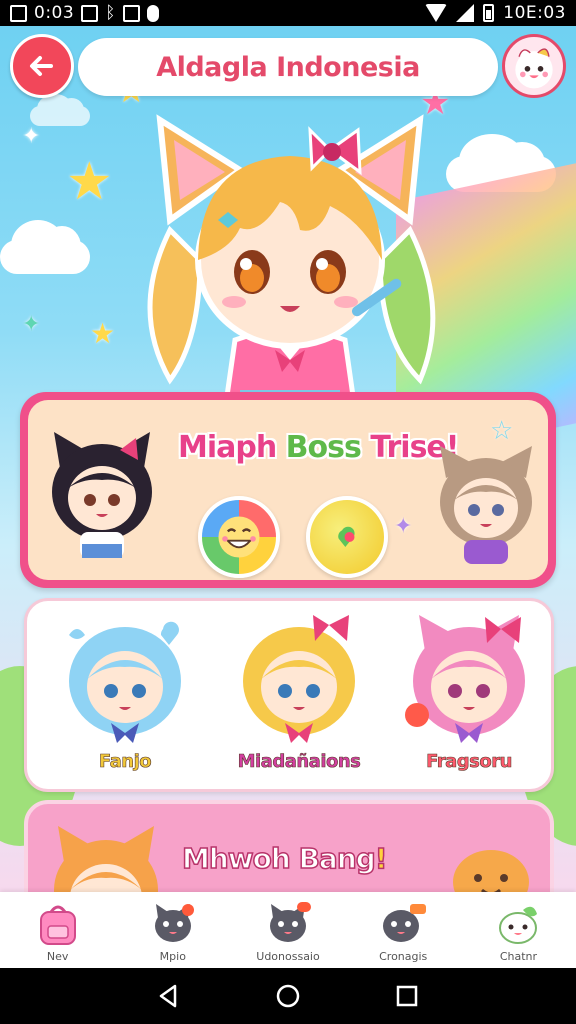 The image size is (576, 1024). I want to click on status-time: 10E:03, so click(534, 13).